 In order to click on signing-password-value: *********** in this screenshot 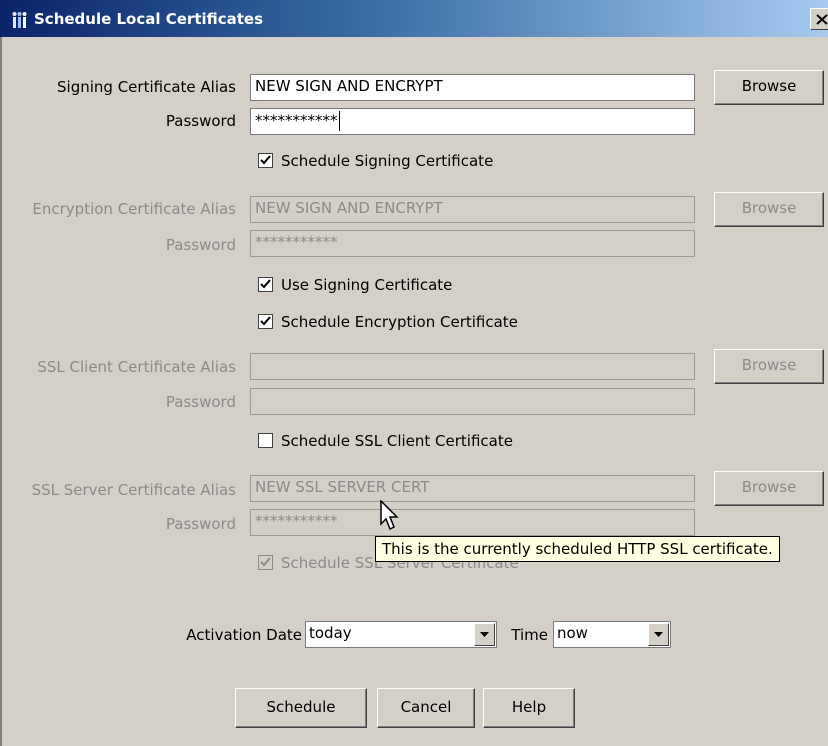, I will do `click(296, 120)`.